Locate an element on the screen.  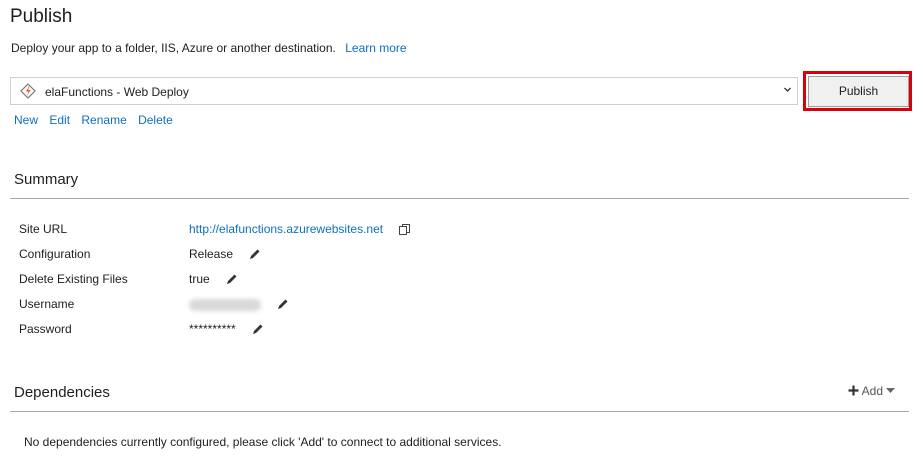
password-label: Password is located at coordinates (45, 329).